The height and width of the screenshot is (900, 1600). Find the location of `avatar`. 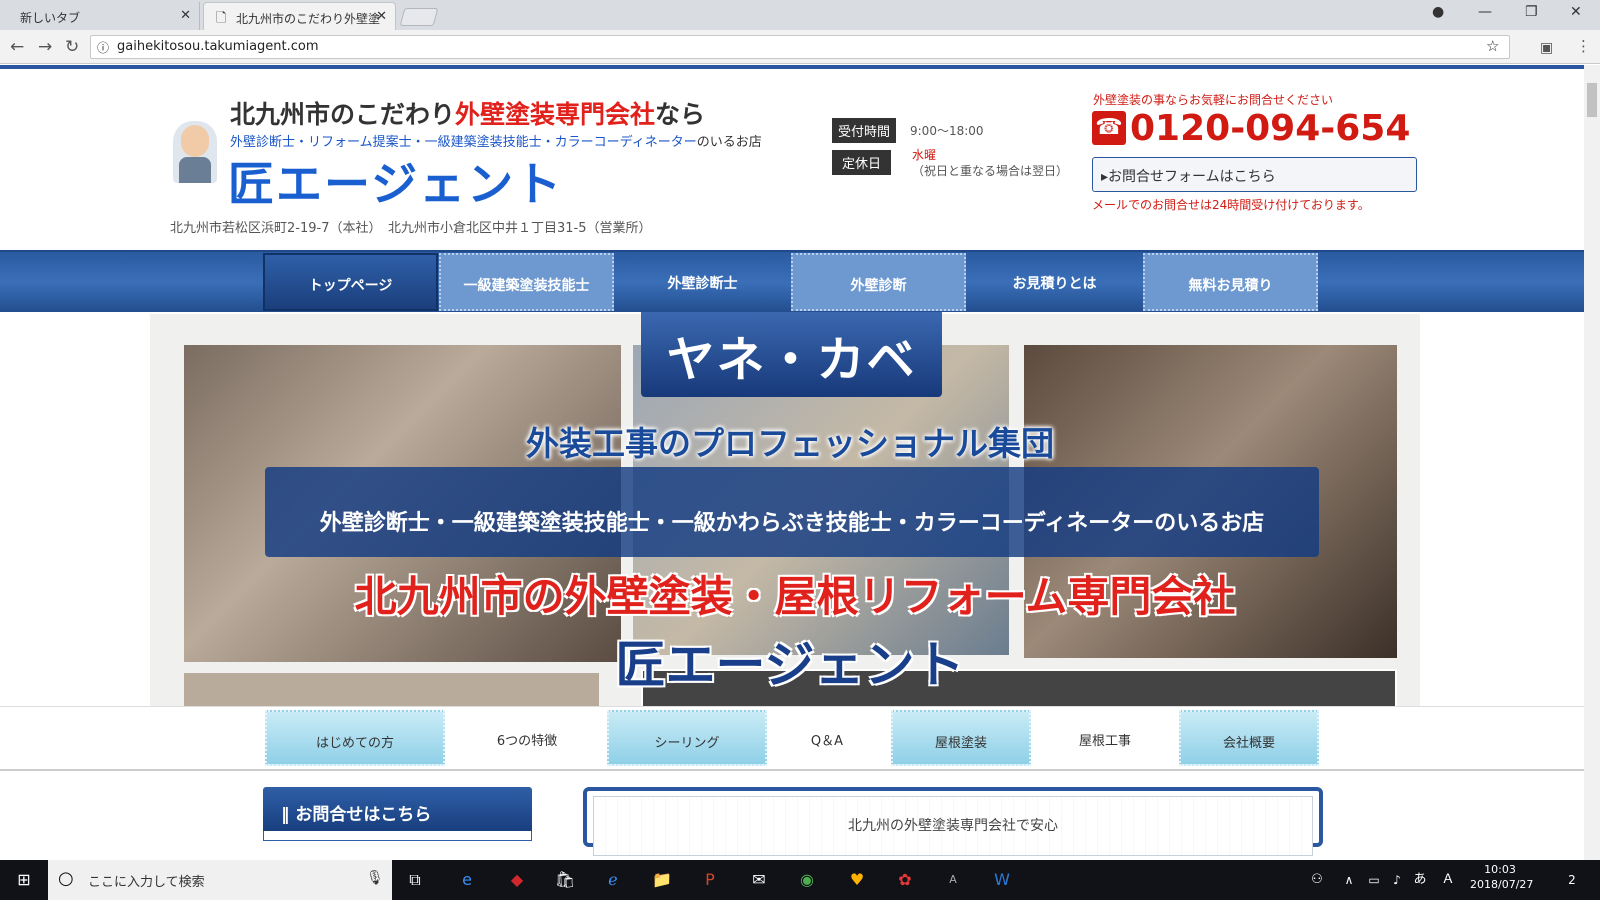

avatar is located at coordinates (195, 152).